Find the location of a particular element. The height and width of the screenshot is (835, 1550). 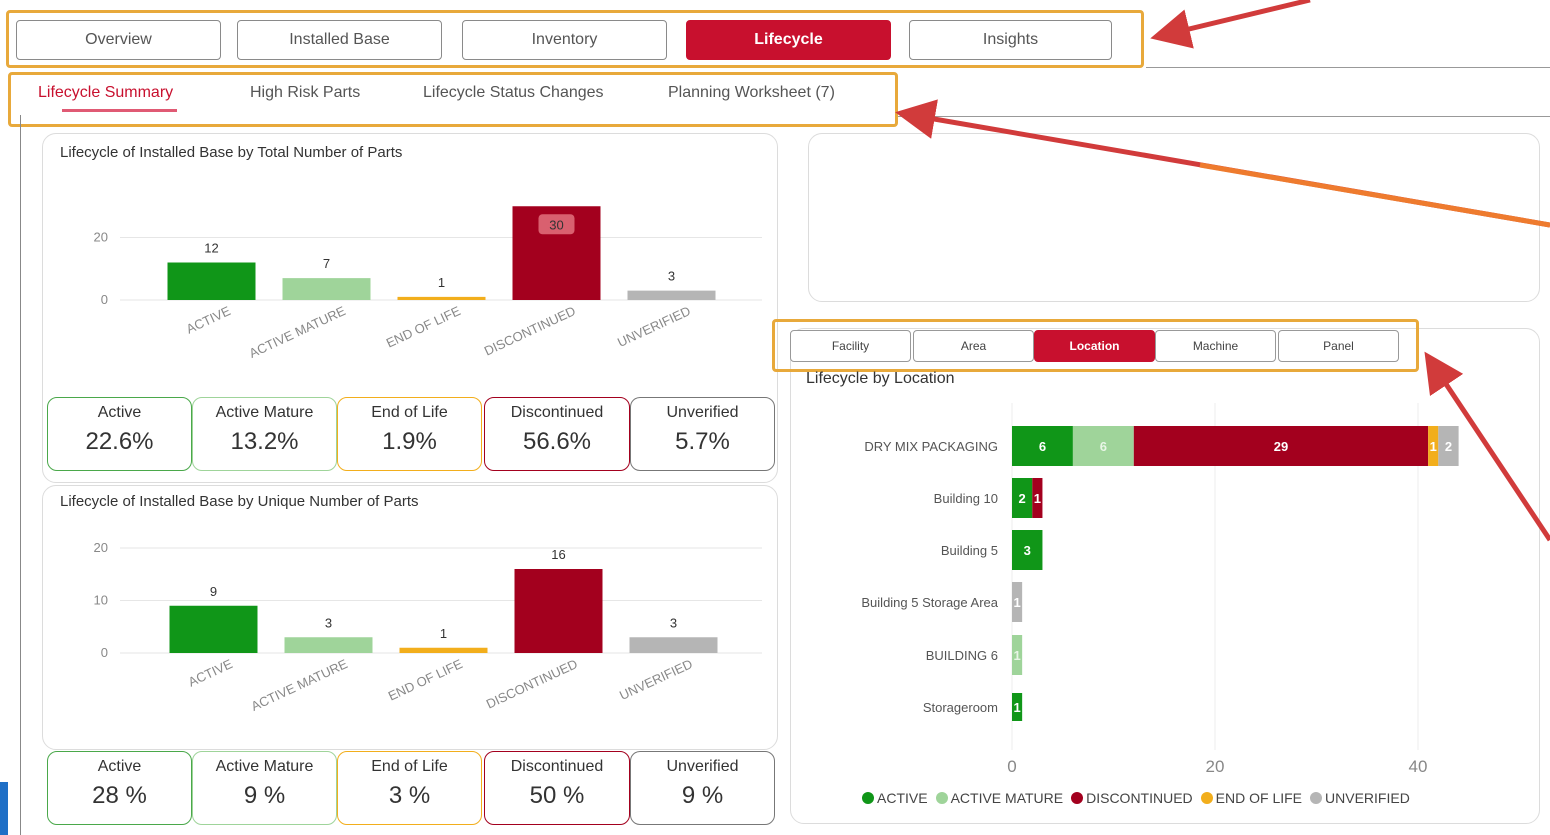

data-label: 6 is located at coordinates (1103, 446).